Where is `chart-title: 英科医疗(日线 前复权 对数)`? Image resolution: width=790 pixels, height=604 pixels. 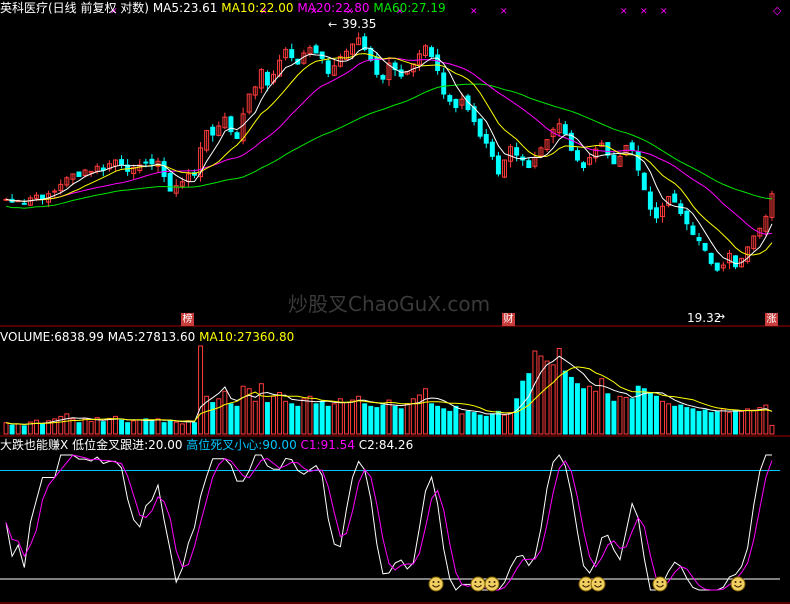 chart-title: 英科医疗(日线 前复权 对数) is located at coordinates (74, 8).